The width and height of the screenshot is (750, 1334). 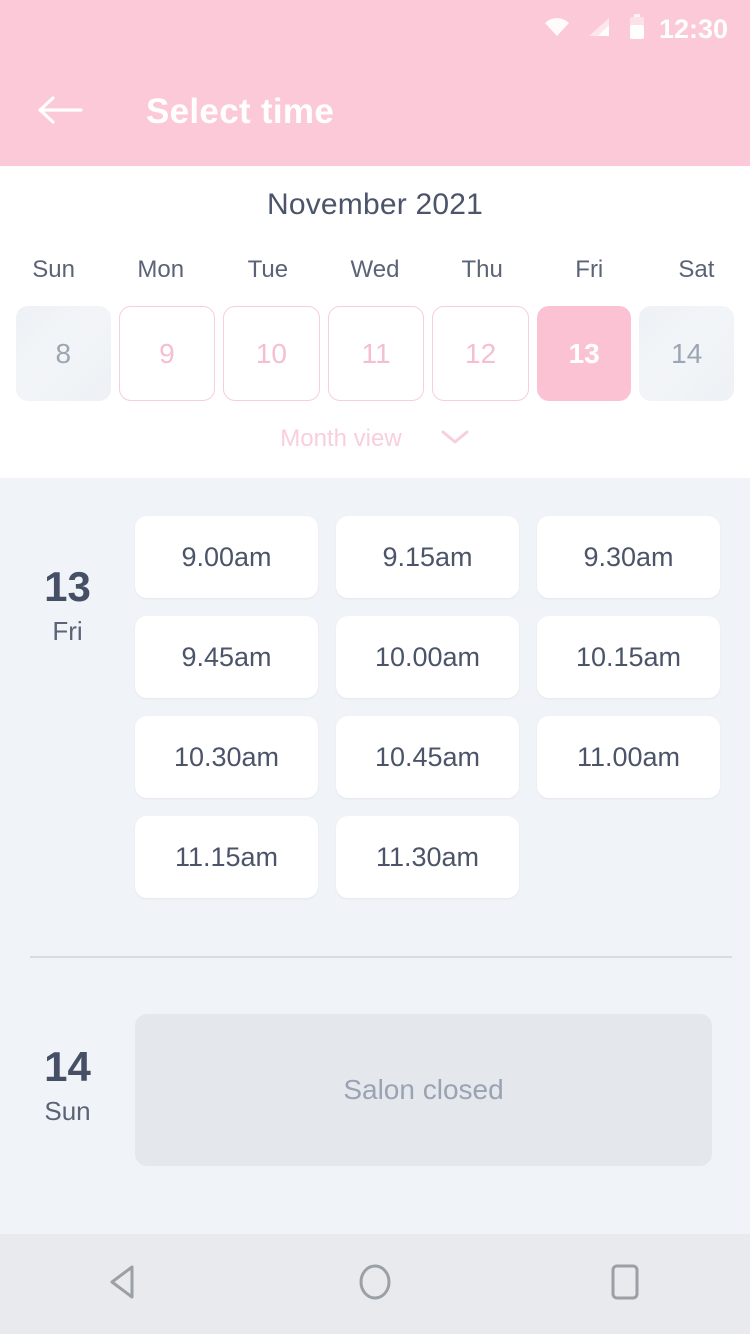 What do you see at coordinates (161, 269) in the screenshot?
I see `weekday-label: Mon` at bounding box center [161, 269].